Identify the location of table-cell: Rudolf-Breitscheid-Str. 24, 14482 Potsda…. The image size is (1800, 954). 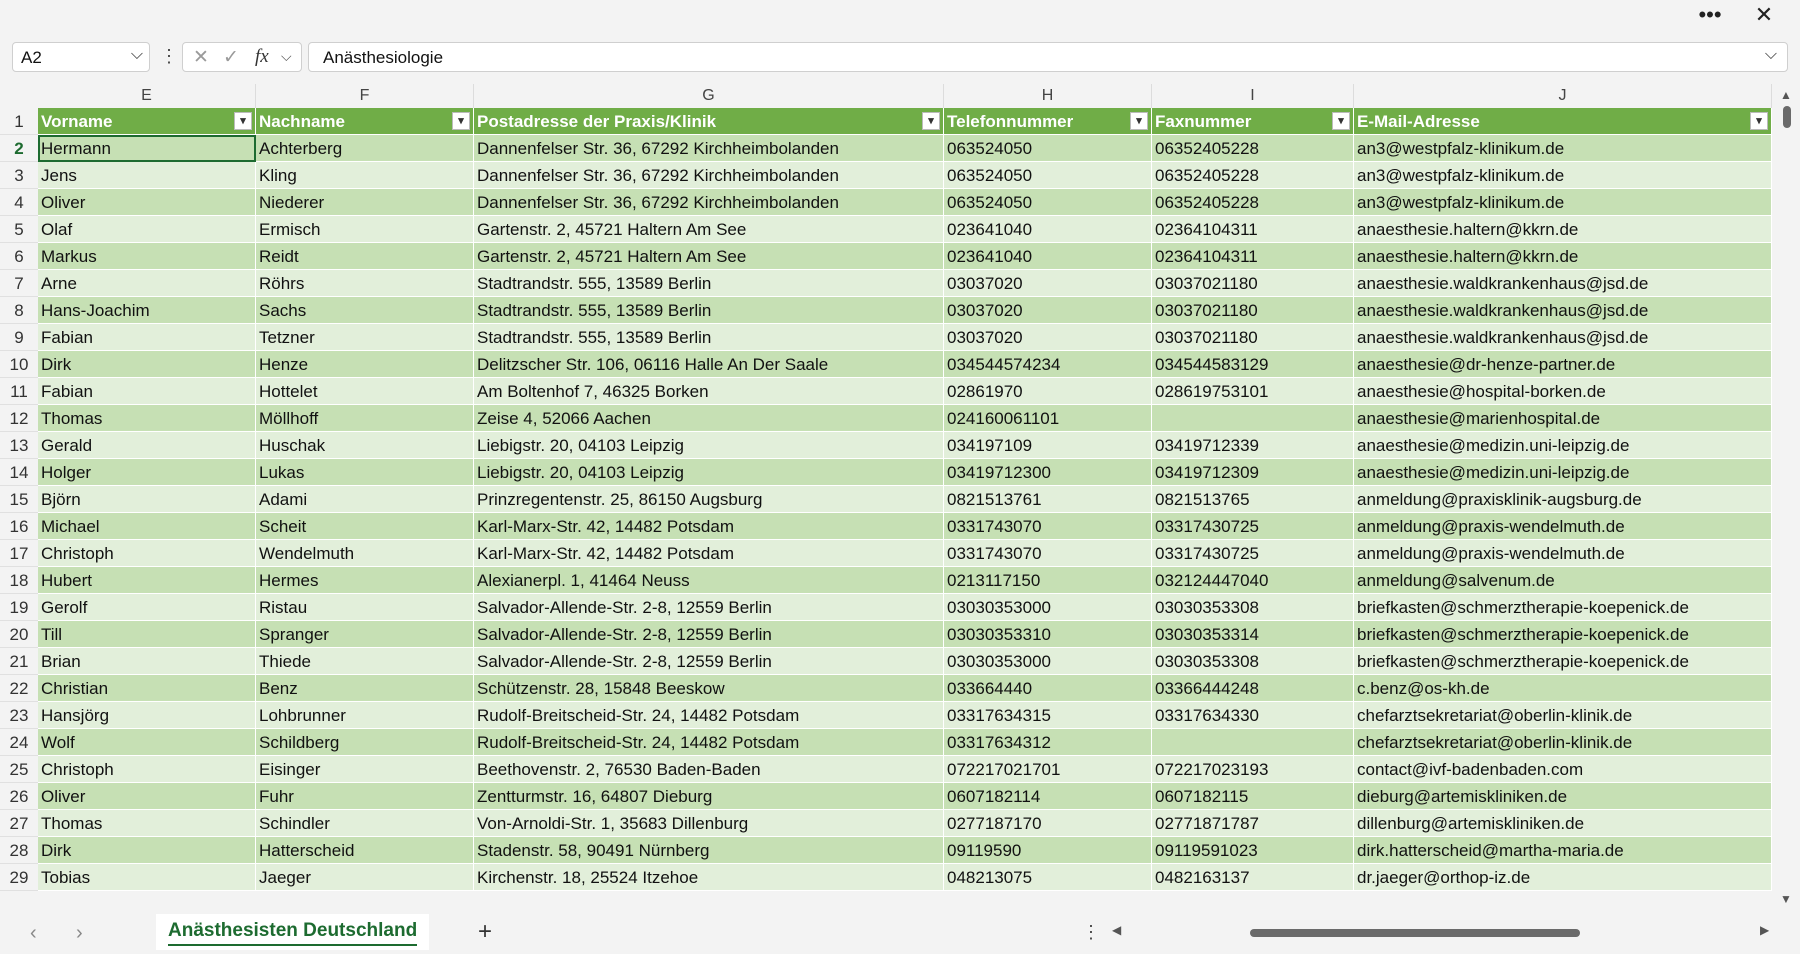
(709, 715).